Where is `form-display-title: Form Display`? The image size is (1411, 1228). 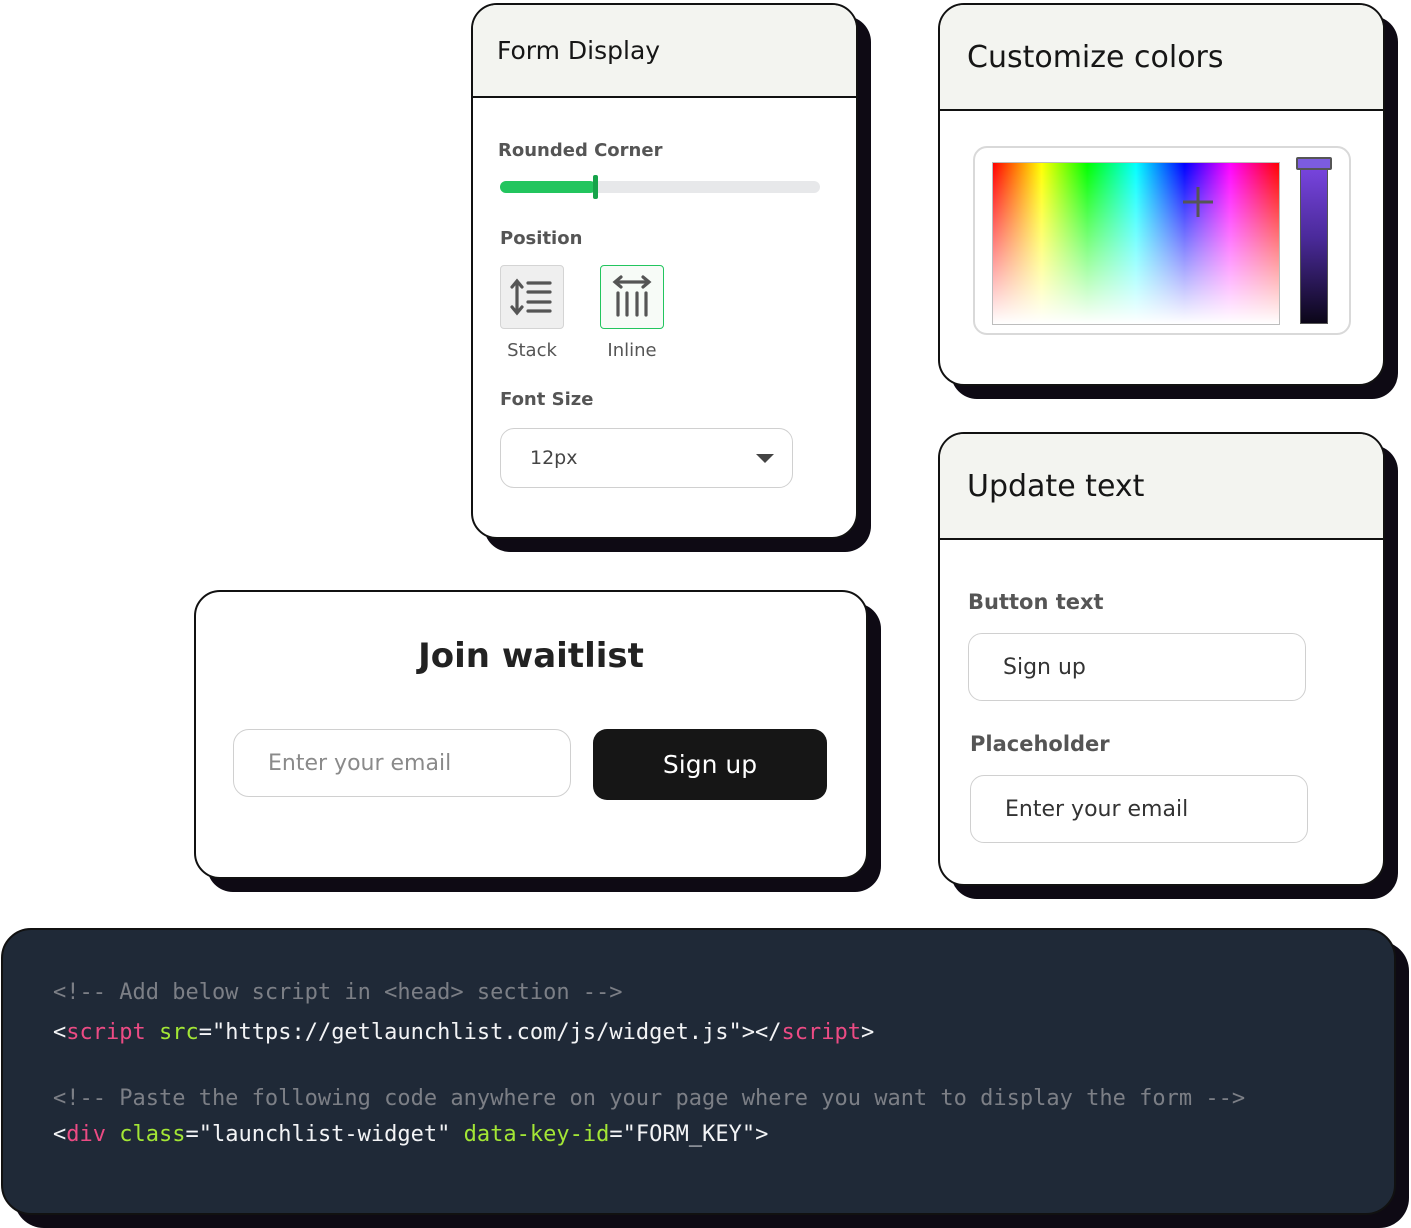 form-display-title: Form Display is located at coordinates (579, 50).